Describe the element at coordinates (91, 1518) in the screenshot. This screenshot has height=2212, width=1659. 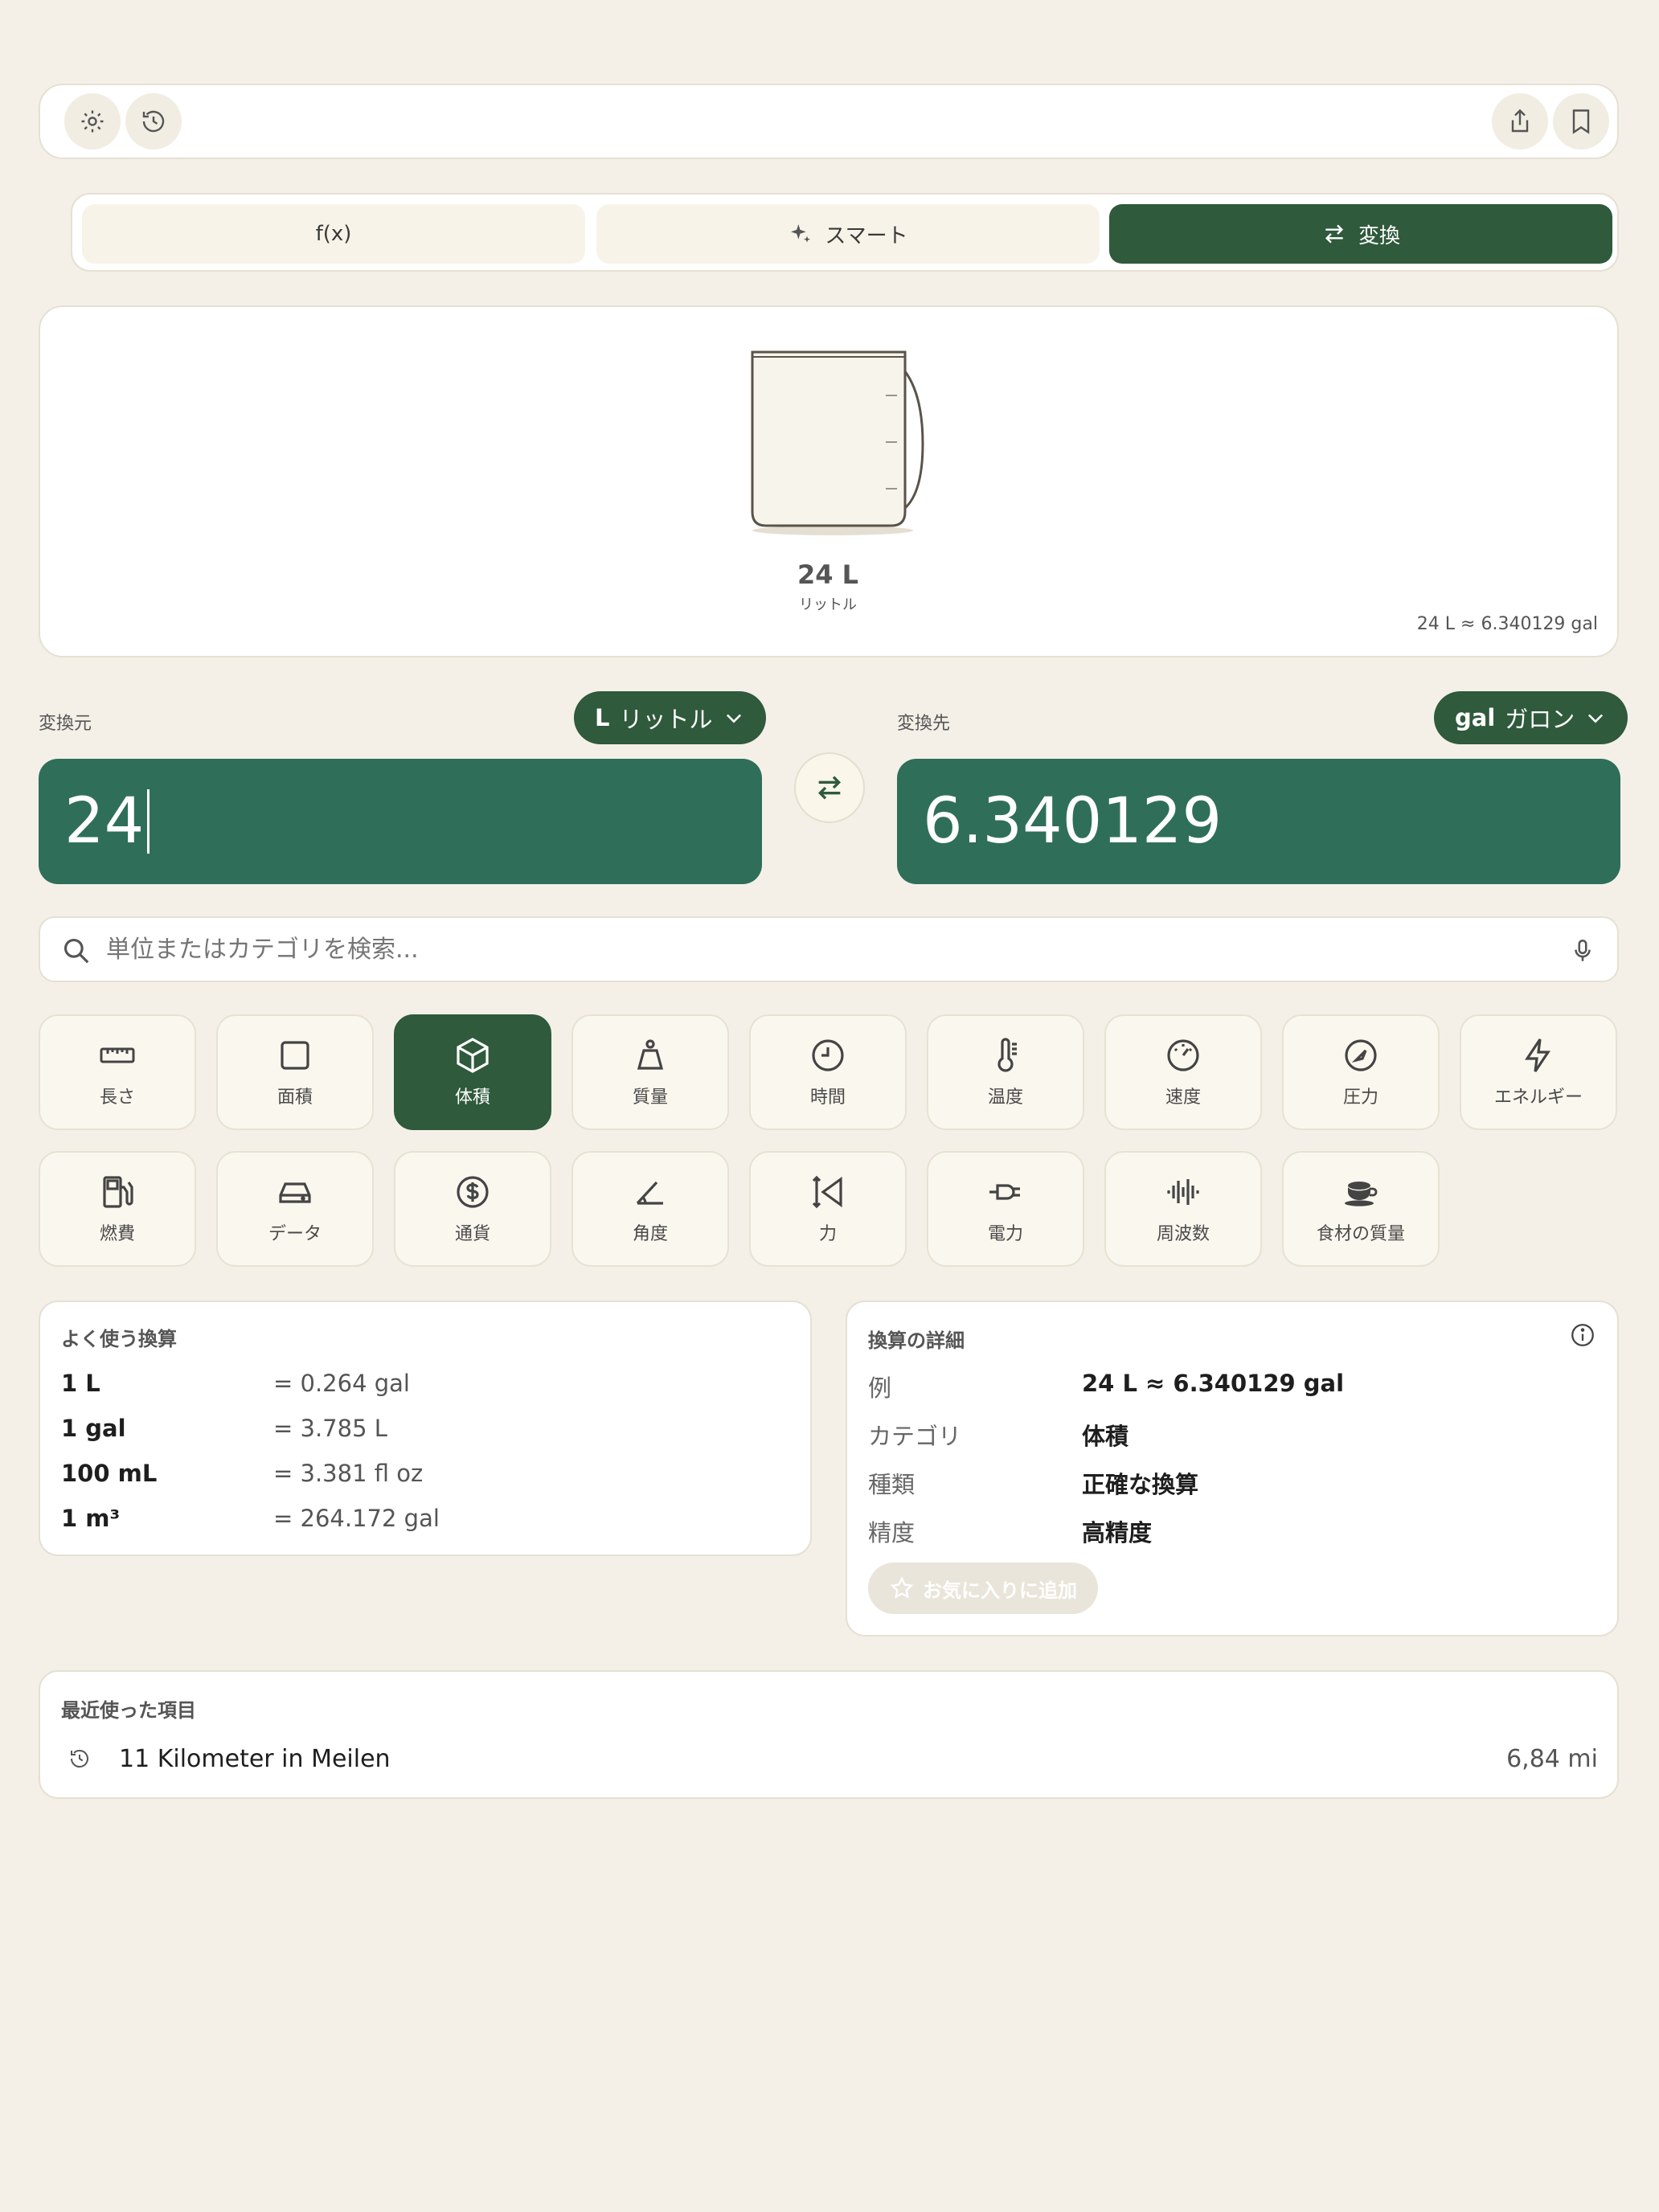
I see `common-row-left: 1 m³` at that location.